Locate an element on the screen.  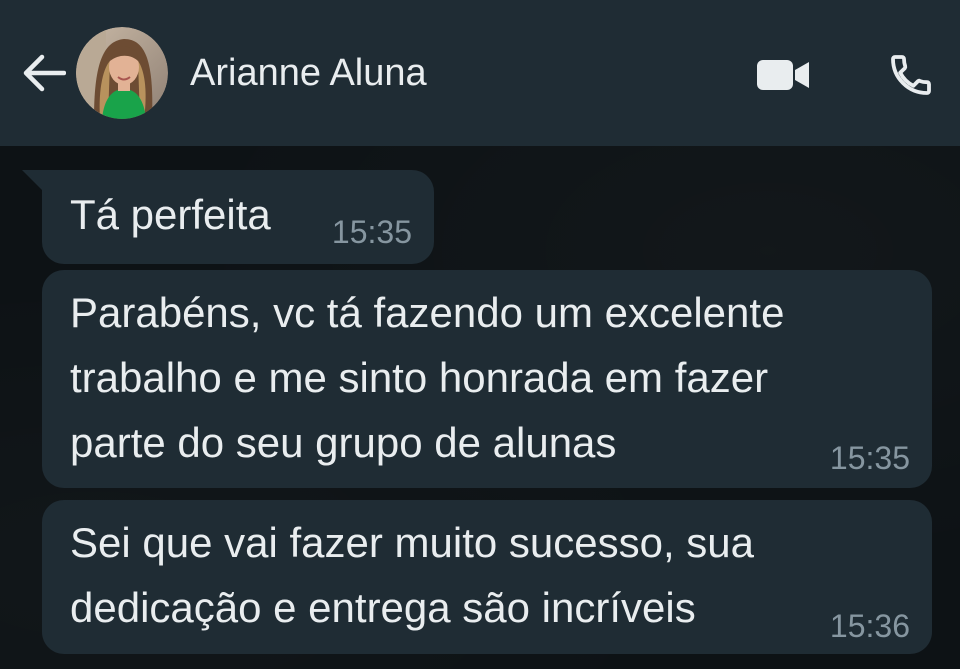
back-button is located at coordinates (43, 73).